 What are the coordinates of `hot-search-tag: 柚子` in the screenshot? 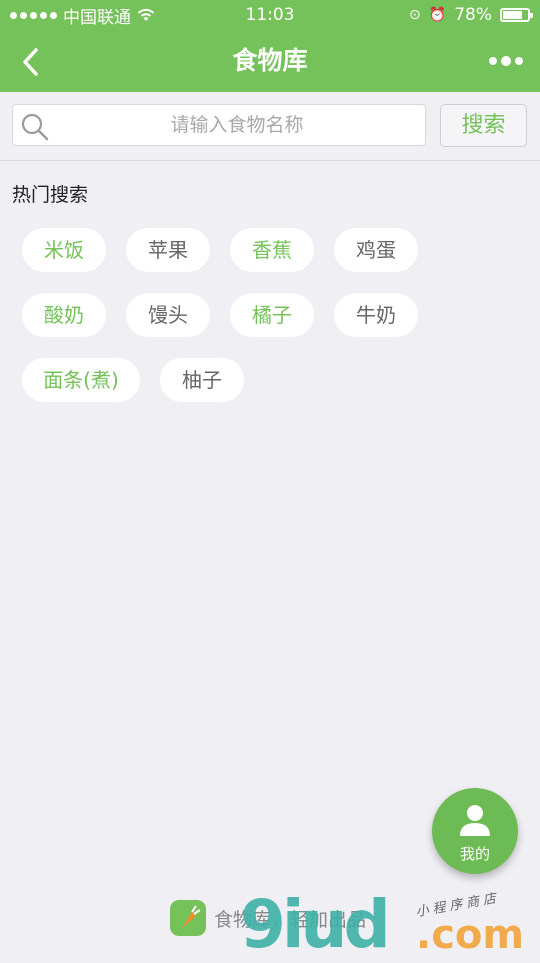 It's located at (202, 380).